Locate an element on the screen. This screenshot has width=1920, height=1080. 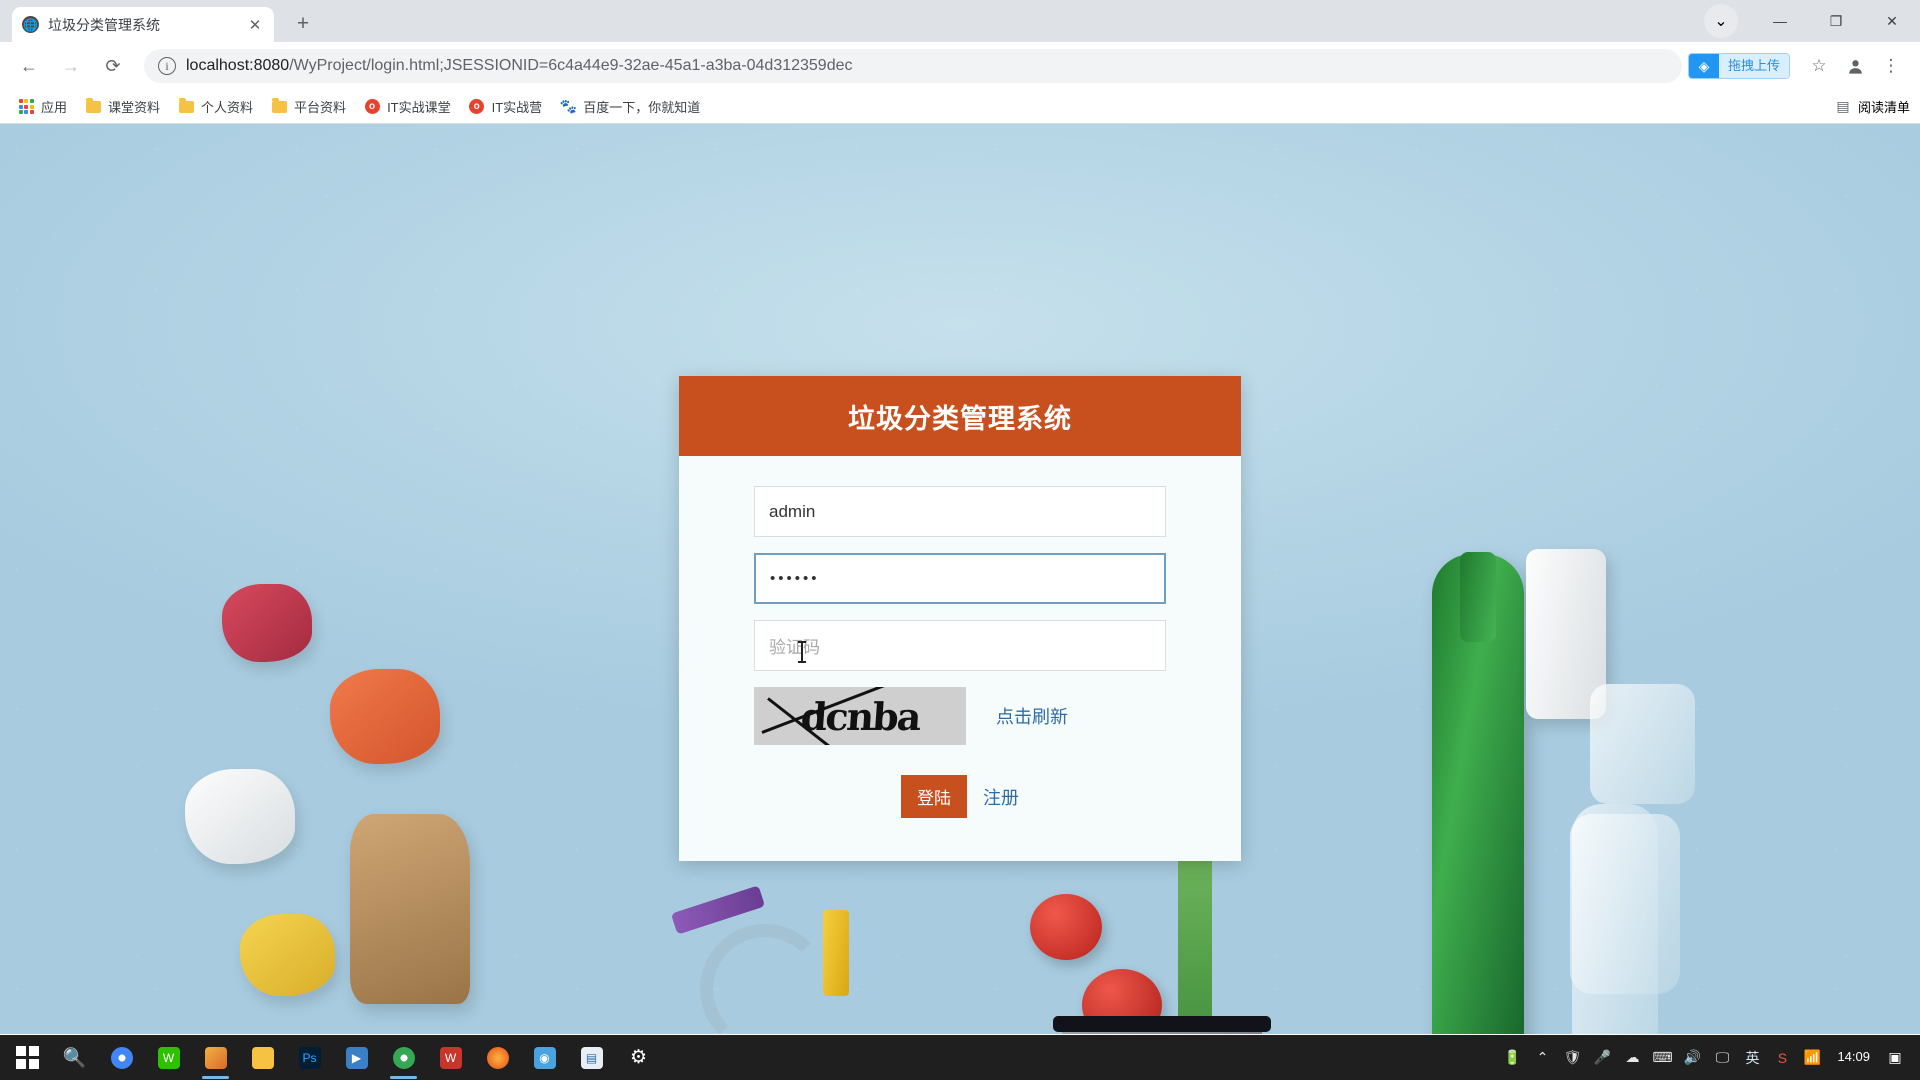
taskbar-wps: W is located at coordinates (450, 1057).